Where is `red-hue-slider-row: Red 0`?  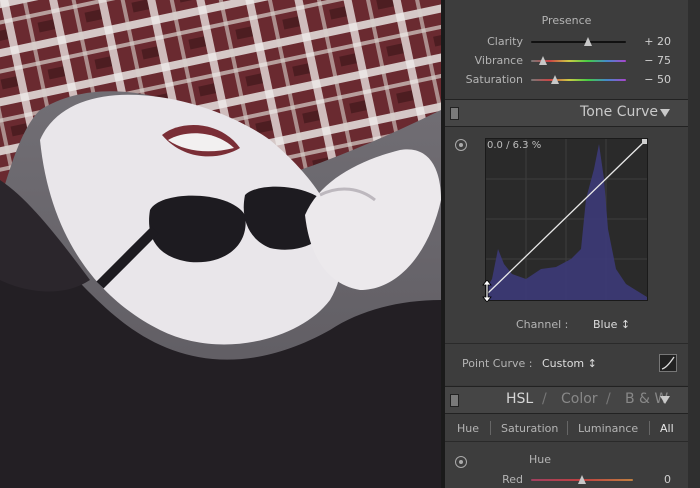 red-hue-slider-row: Red 0 is located at coordinates (566, 480).